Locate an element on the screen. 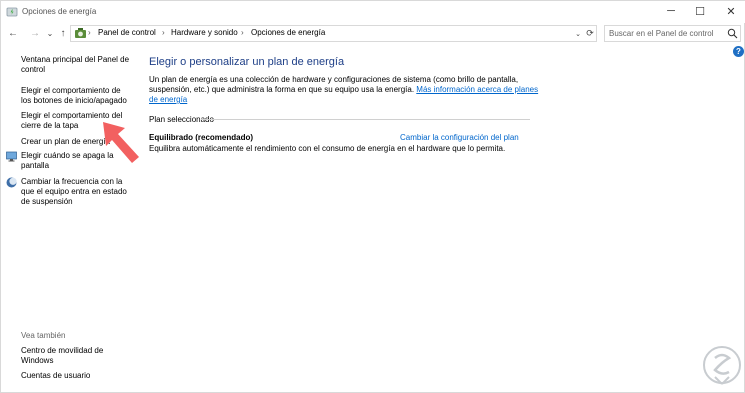  forward-arrow-icon: → is located at coordinates (35, 33).